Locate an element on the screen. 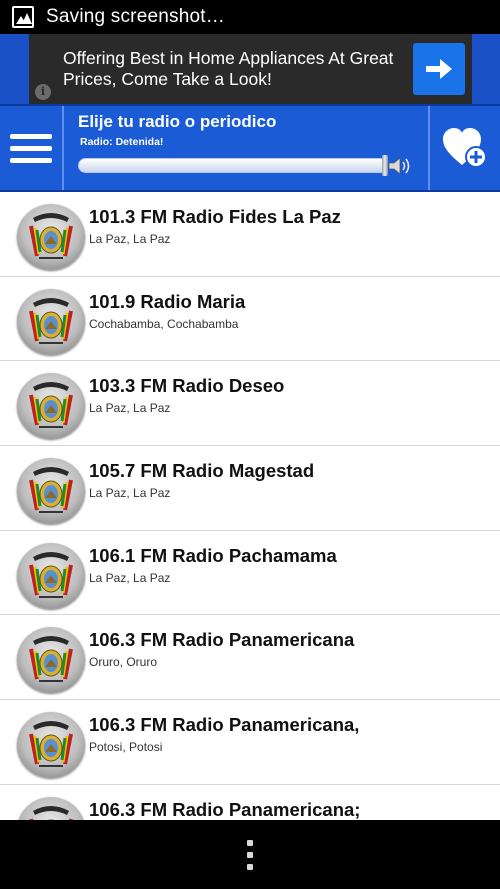 The height and width of the screenshot is (889, 500). station-name: 106.1 FM Radio Pachamama is located at coordinates (213, 555).